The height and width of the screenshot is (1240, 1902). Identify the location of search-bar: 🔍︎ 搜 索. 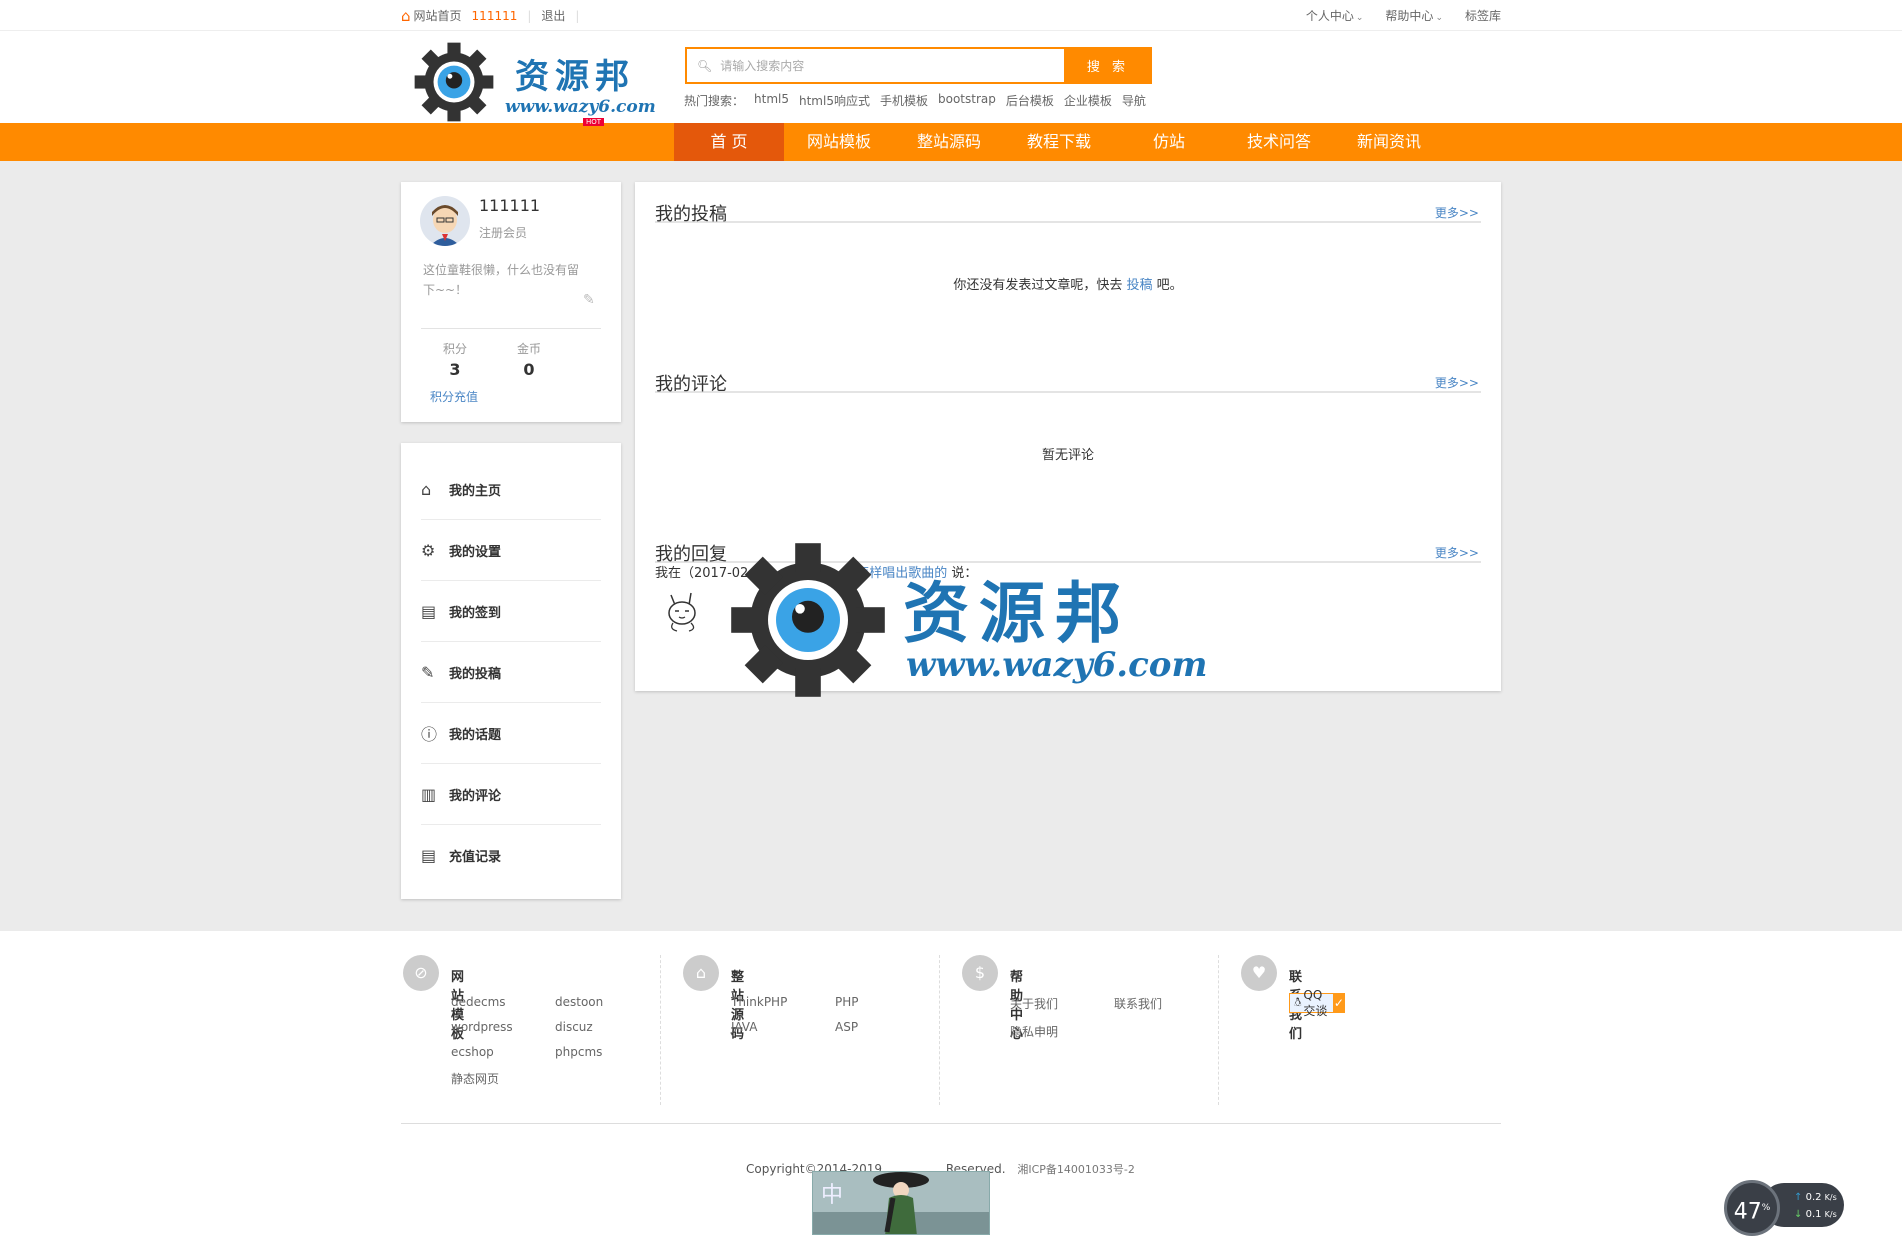
(918, 65).